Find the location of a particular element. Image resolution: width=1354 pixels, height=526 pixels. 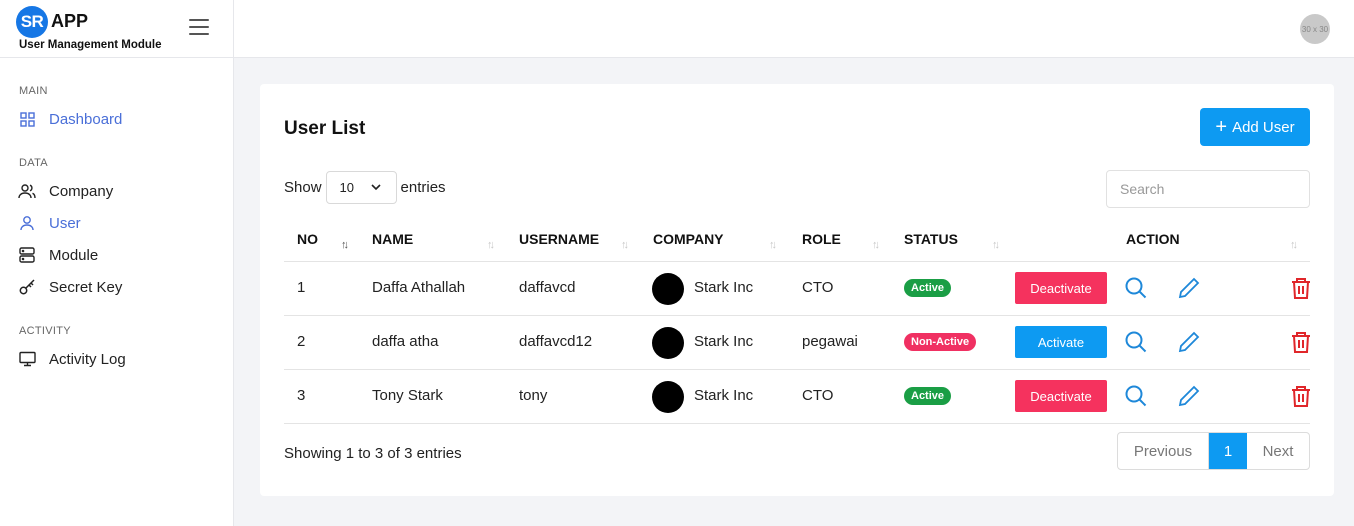

table-info: Showing 1 to 3 of 3 entries is located at coordinates (373, 453).